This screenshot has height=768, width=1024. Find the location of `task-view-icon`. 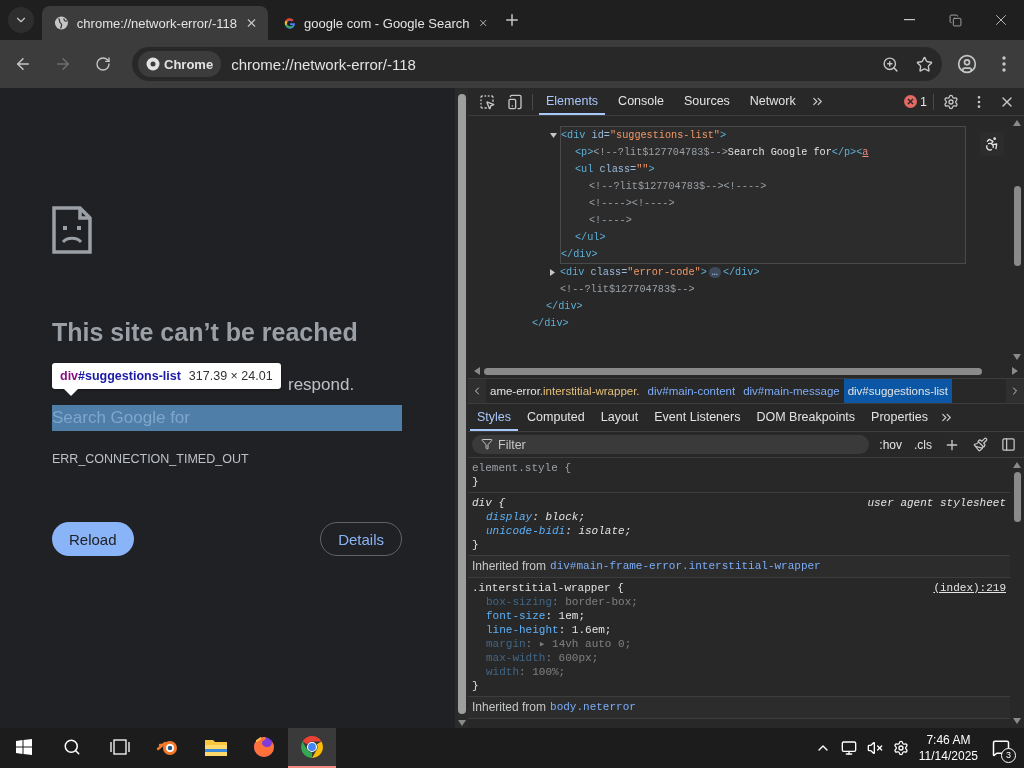

task-view-icon is located at coordinates (120, 747).